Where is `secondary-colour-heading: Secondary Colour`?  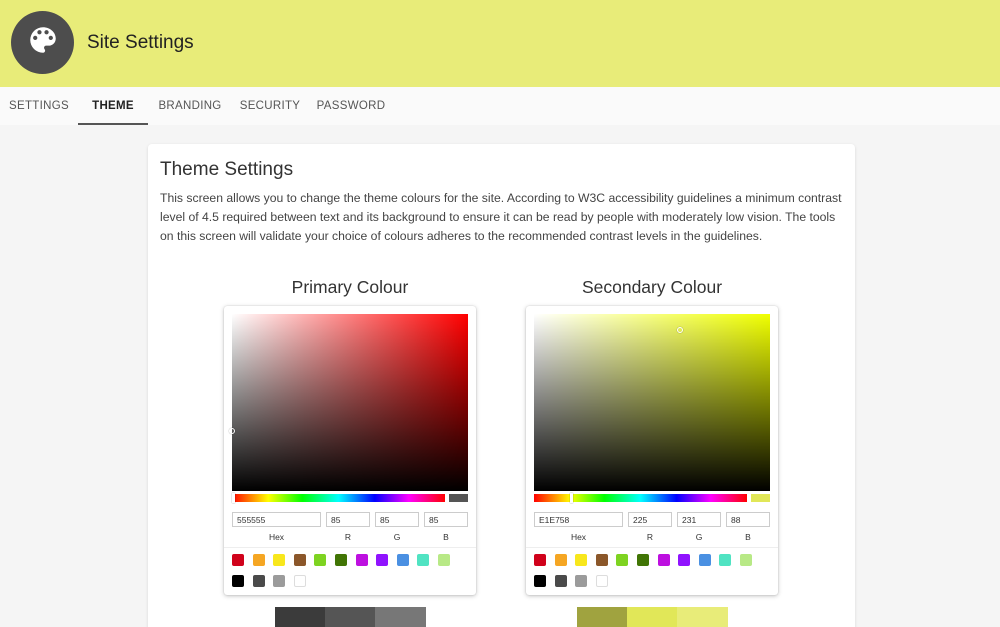
secondary-colour-heading: Secondary Colour is located at coordinates (652, 287).